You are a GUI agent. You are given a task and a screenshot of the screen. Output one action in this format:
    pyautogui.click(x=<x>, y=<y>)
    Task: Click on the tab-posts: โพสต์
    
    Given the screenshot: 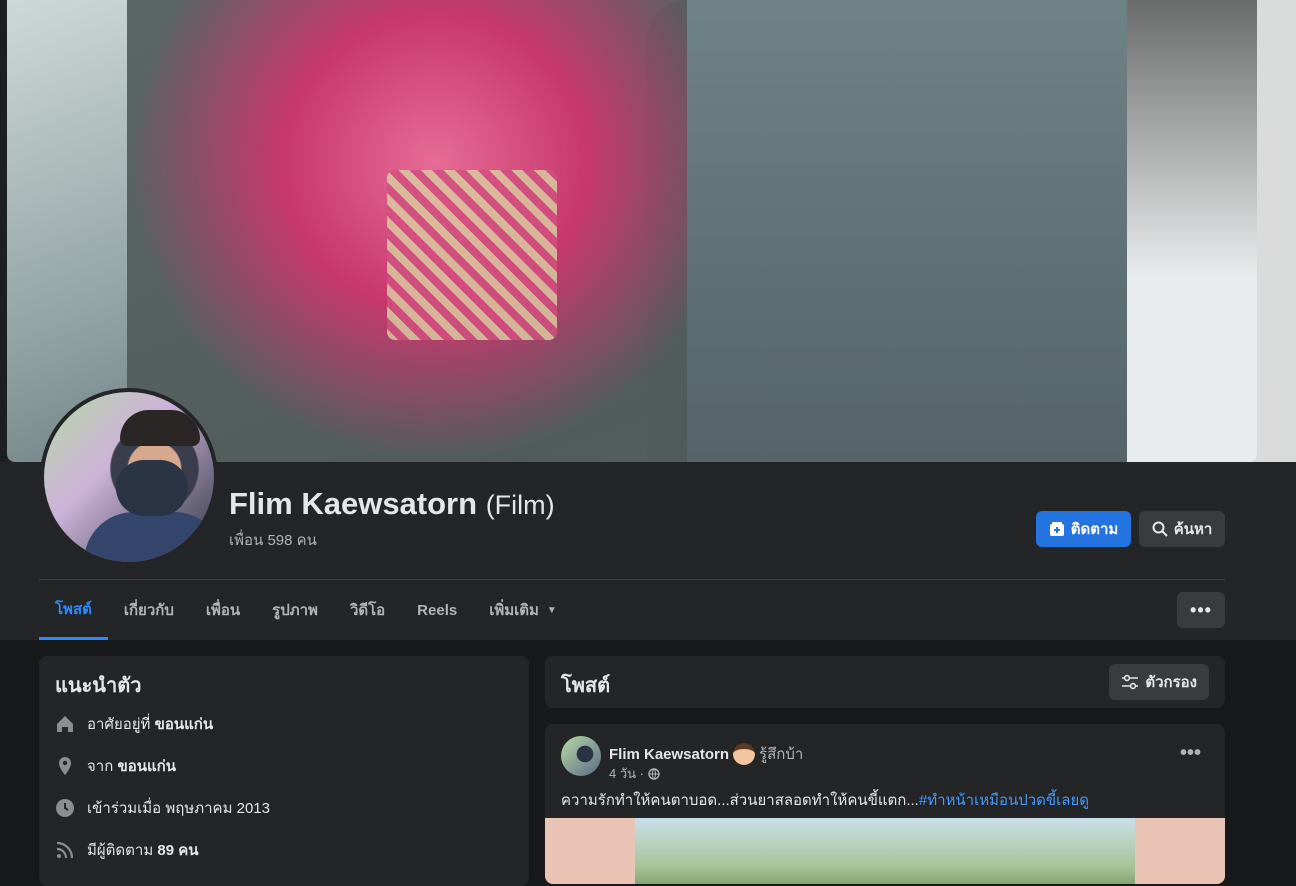 What is the action you would take?
    pyautogui.click(x=73, y=610)
    